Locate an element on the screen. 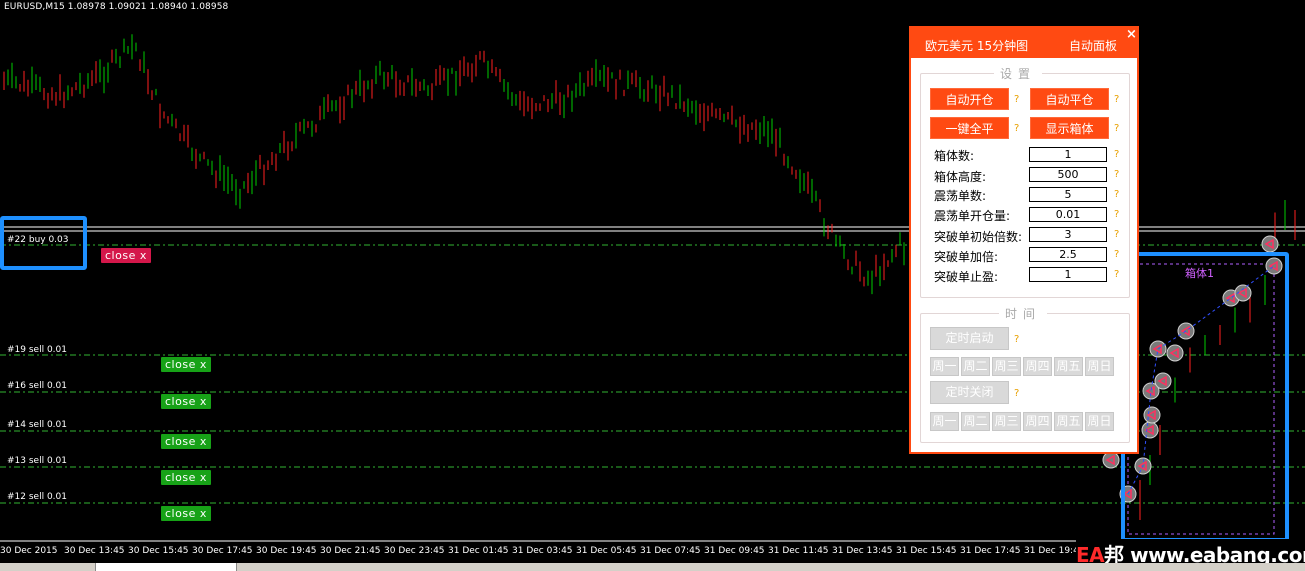 This screenshot has height=571, width=1305. param-breakout-double-label: 突破单加倍: is located at coordinates (966, 257).